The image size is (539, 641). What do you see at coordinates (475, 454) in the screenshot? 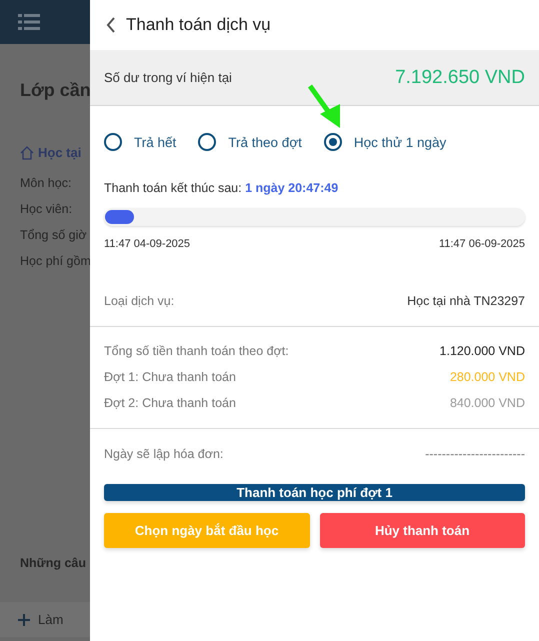
I see `invoice-value: ------------------------` at bounding box center [475, 454].